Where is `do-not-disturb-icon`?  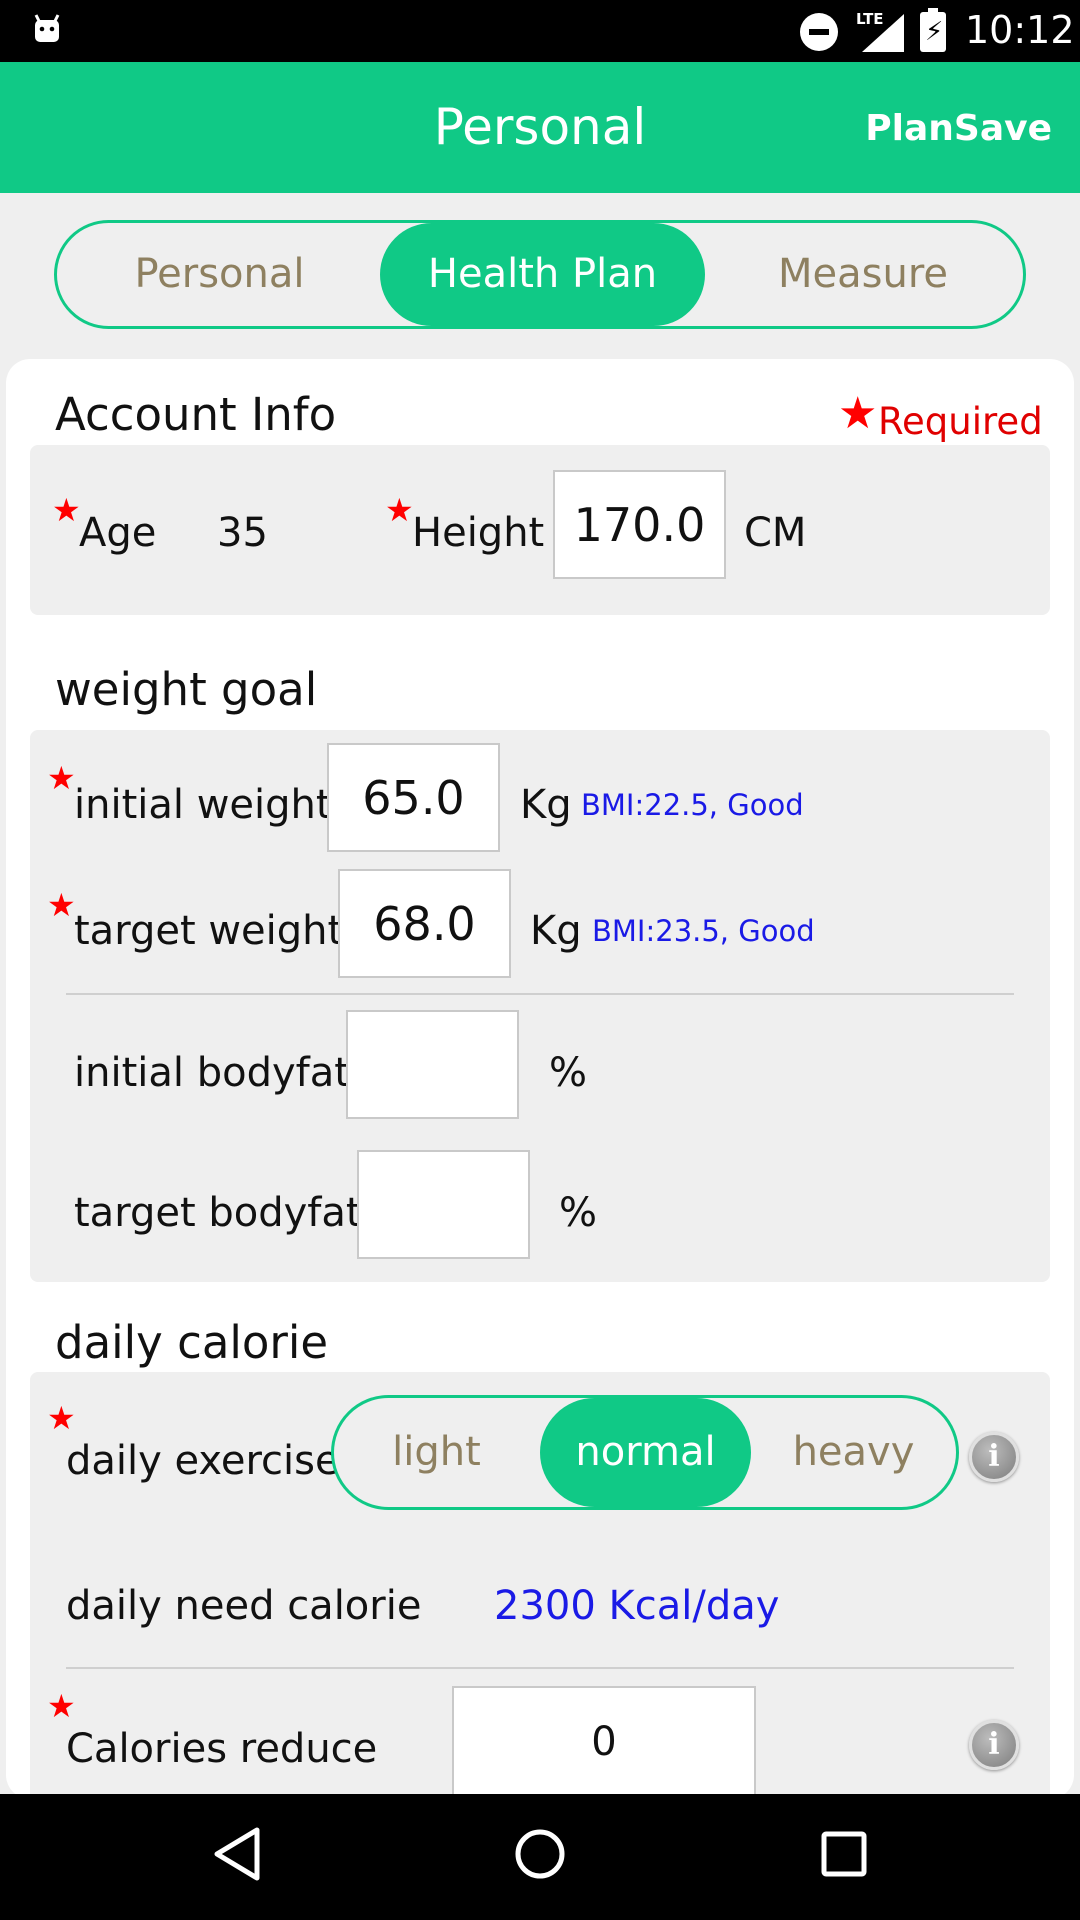 do-not-disturb-icon is located at coordinates (819, 32).